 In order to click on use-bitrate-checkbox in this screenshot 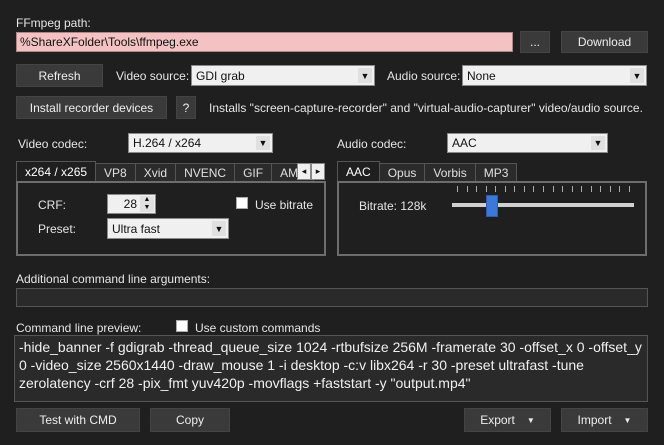, I will do `click(242, 203)`.